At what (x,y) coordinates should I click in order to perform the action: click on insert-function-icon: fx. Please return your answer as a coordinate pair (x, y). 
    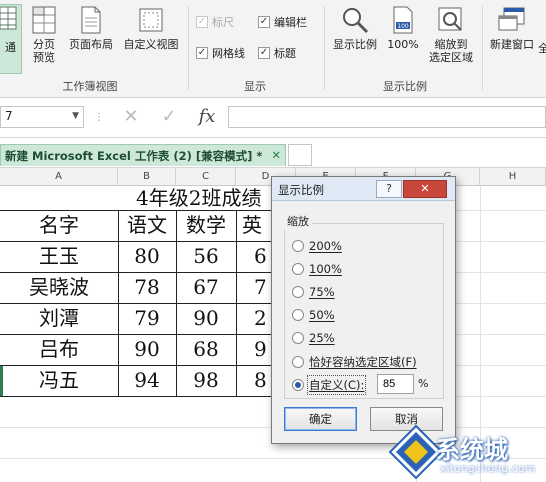
    Looking at the image, I should click on (207, 117).